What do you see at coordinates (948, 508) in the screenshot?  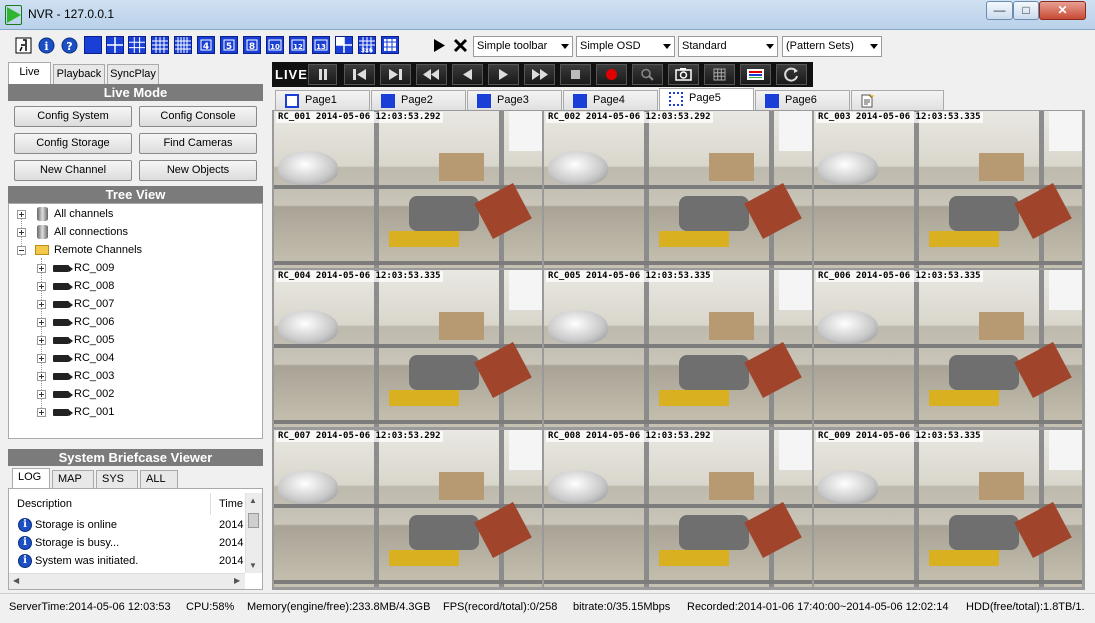 I see `camera-view-rc-009: RC_009 2014-05-06 12:03:53.335` at bounding box center [948, 508].